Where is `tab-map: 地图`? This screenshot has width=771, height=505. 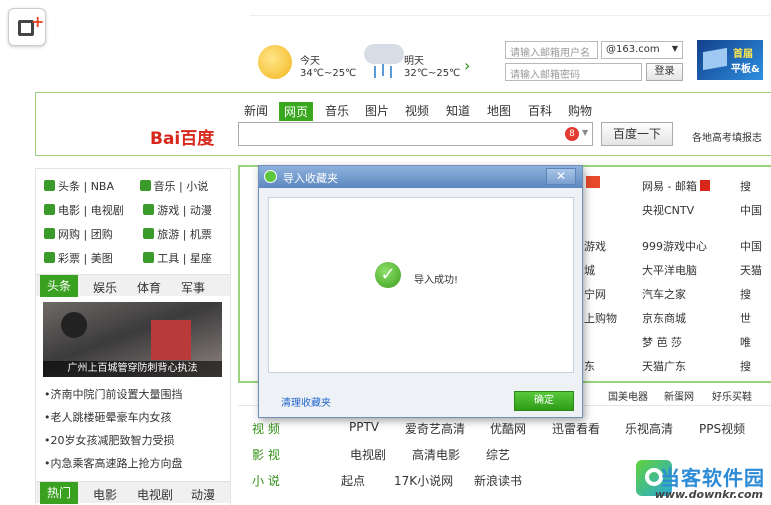 tab-map: 地图 is located at coordinates (499, 110).